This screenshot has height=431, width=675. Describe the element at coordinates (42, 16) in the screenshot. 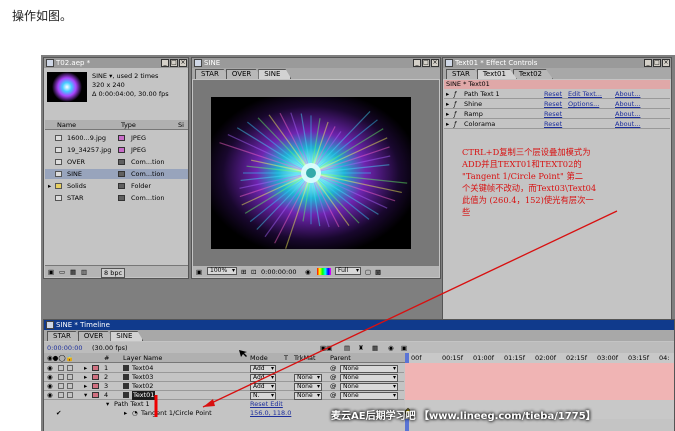

I see `page-caption: 操作如图。` at that location.